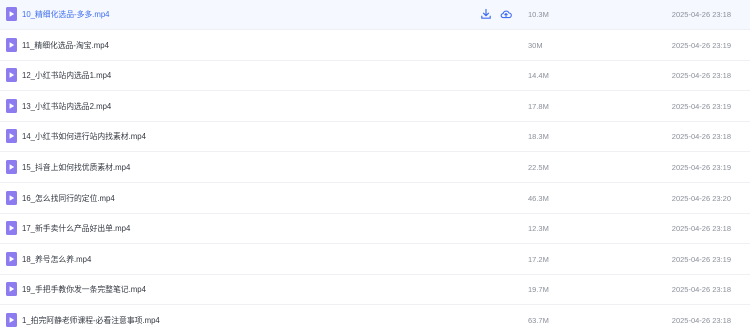 This screenshot has width=750, height=334. What do you see at coordinates (538, 198) in the screenshot?
I see `file-size: 46.3M` at bounding box center [538, 198].